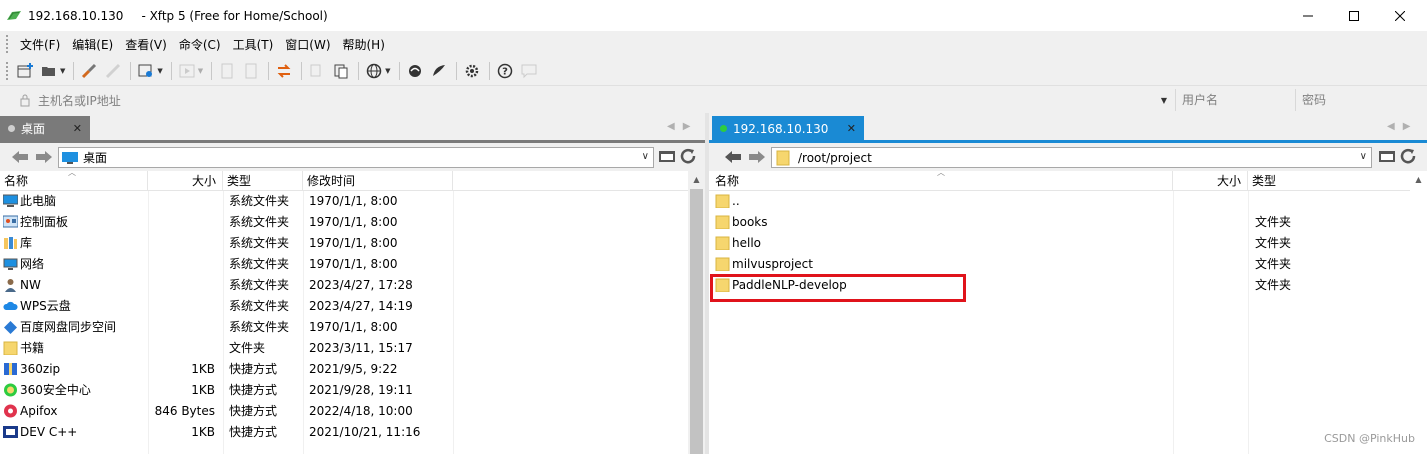 This screenshot has width=1427, height=454. What do you see at coordinates (788, 128) in the screenshot?
I see `tab-remote-session: 192.168.10.130 ✕` at bounding box center [788, 128].